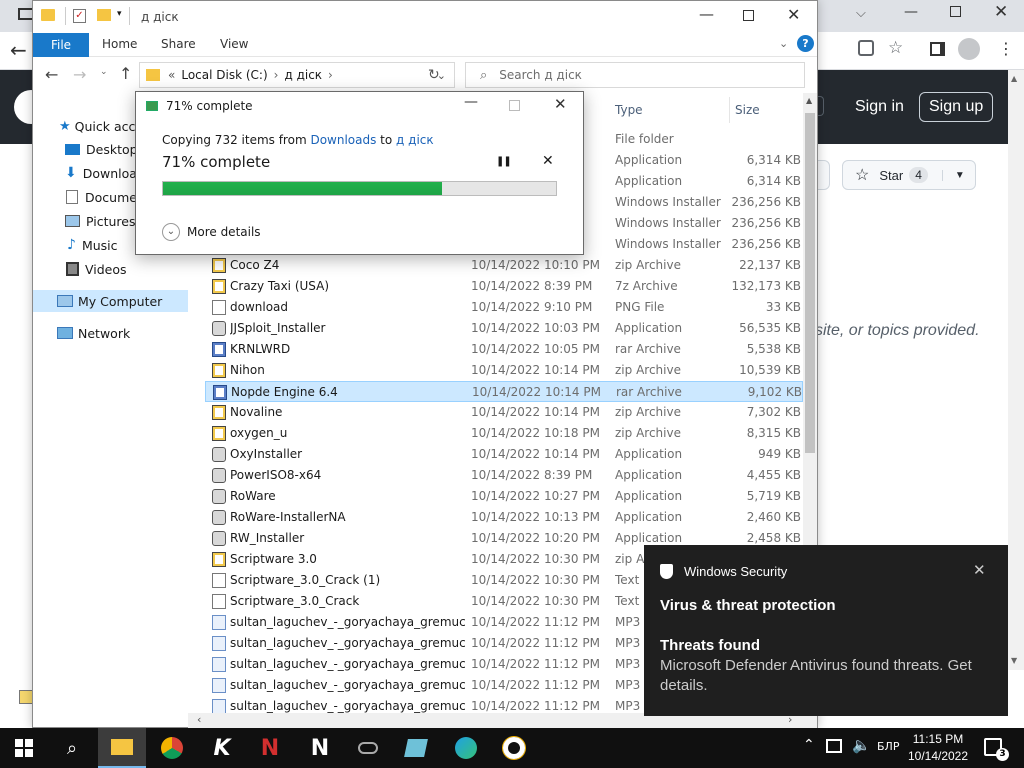 This screenshot has width=1024, height=768. I want to click on forward-arrow-icon: →, so click(79, 74).